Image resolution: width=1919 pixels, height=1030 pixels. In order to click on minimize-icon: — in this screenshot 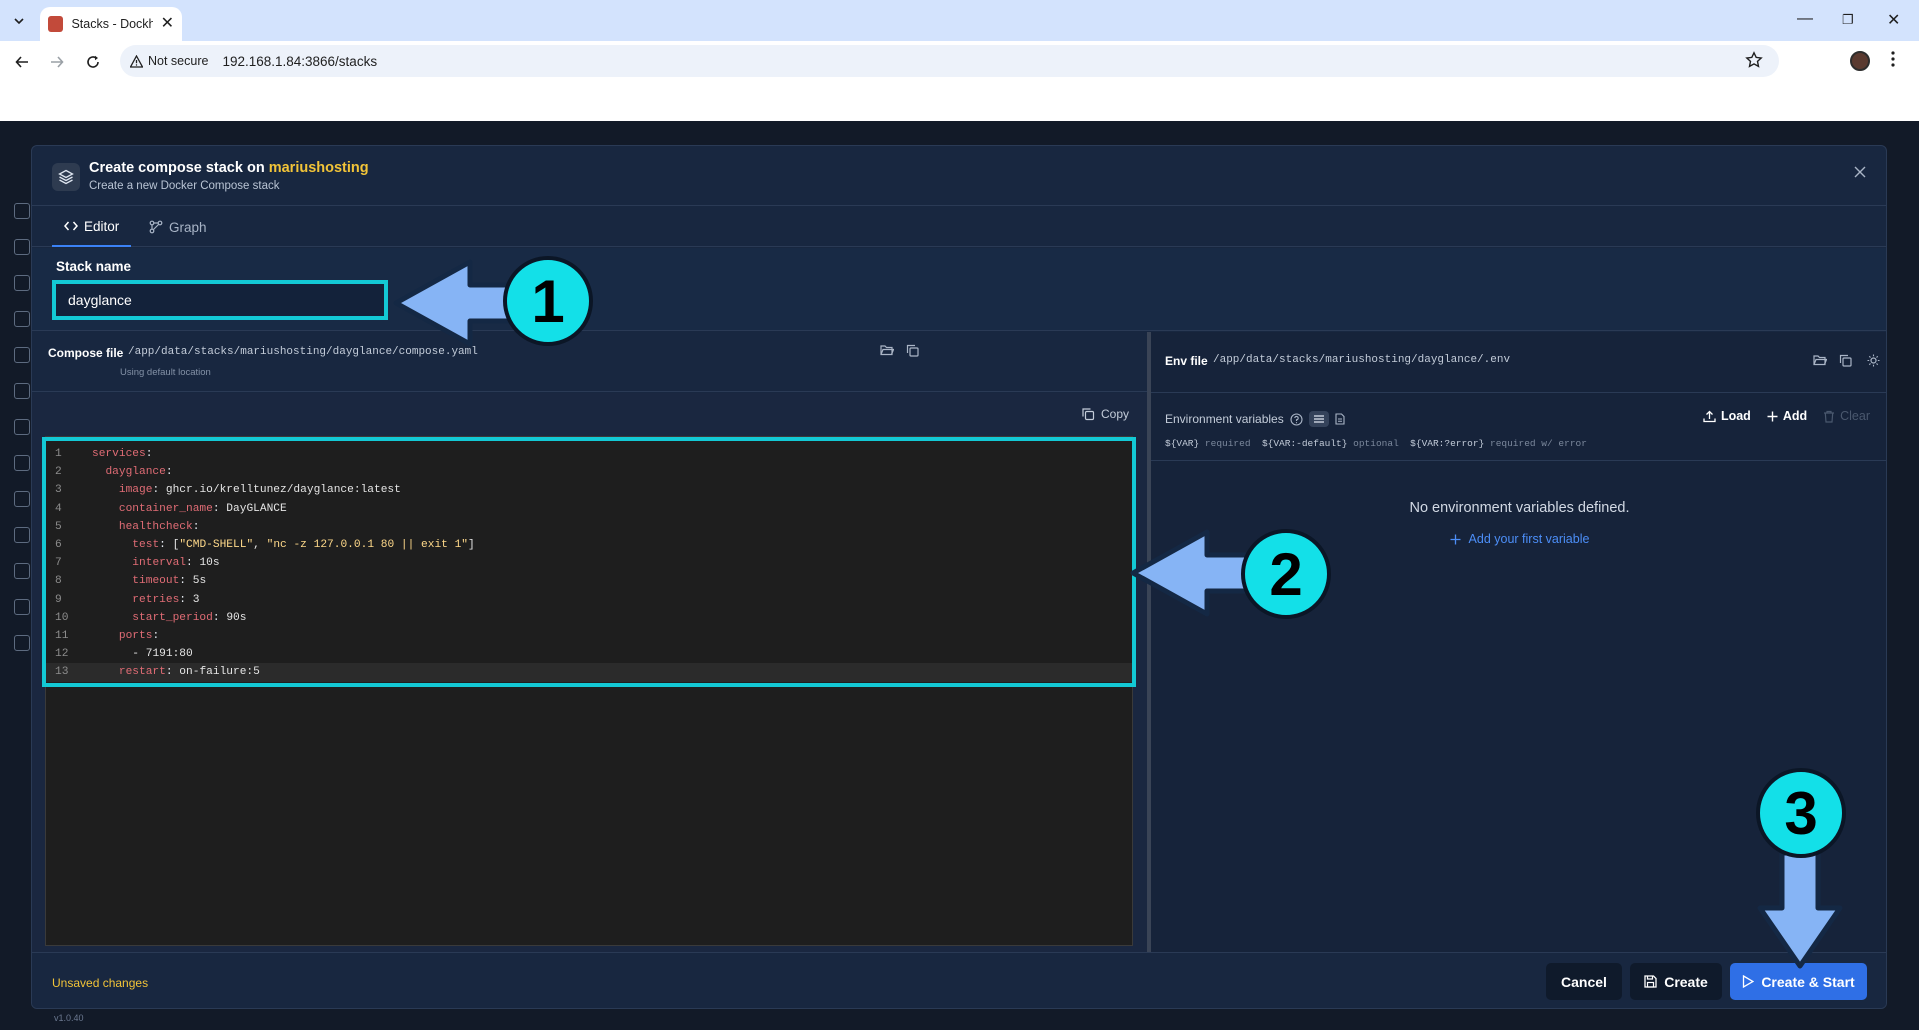, I will do `click(1805, 19)`.